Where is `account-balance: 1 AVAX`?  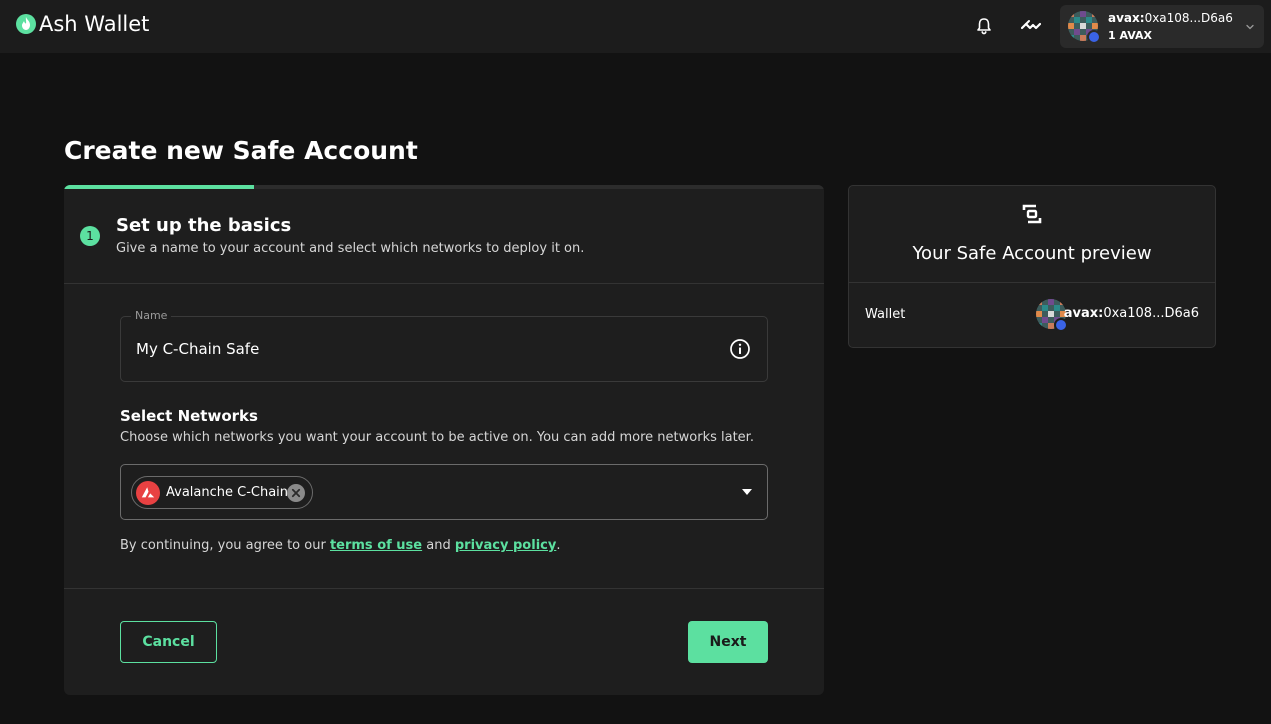
account-balance: 1 AVAX is located at coordinates (1130, 35).